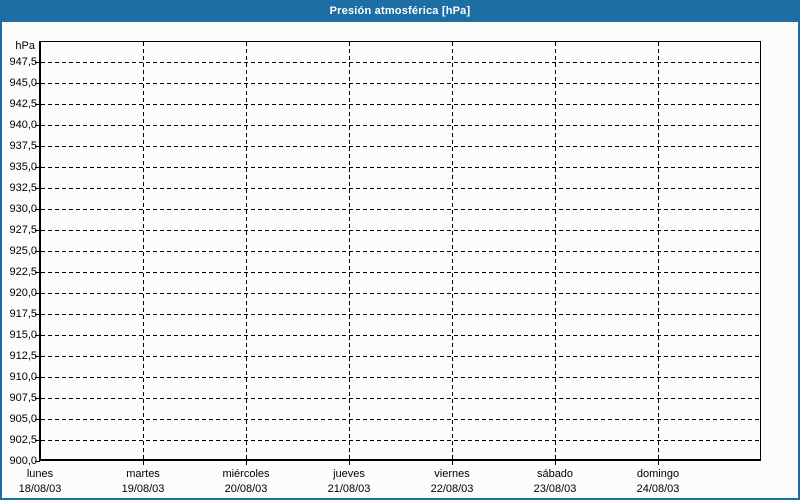 Image resolution: width=800 pixels, height=500 pixels. I want to click on chart-title-bar: Presión atmosférica [hPa], so click(400, 11).